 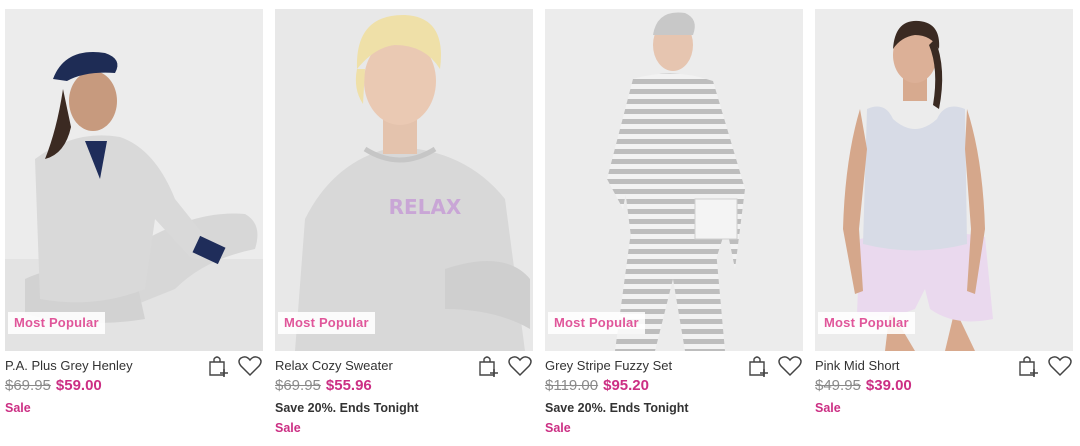 What do you see at coordinates (838, 385) in the screenshot?
I see `original-price: $49.95` at bounding box center [838, 385].